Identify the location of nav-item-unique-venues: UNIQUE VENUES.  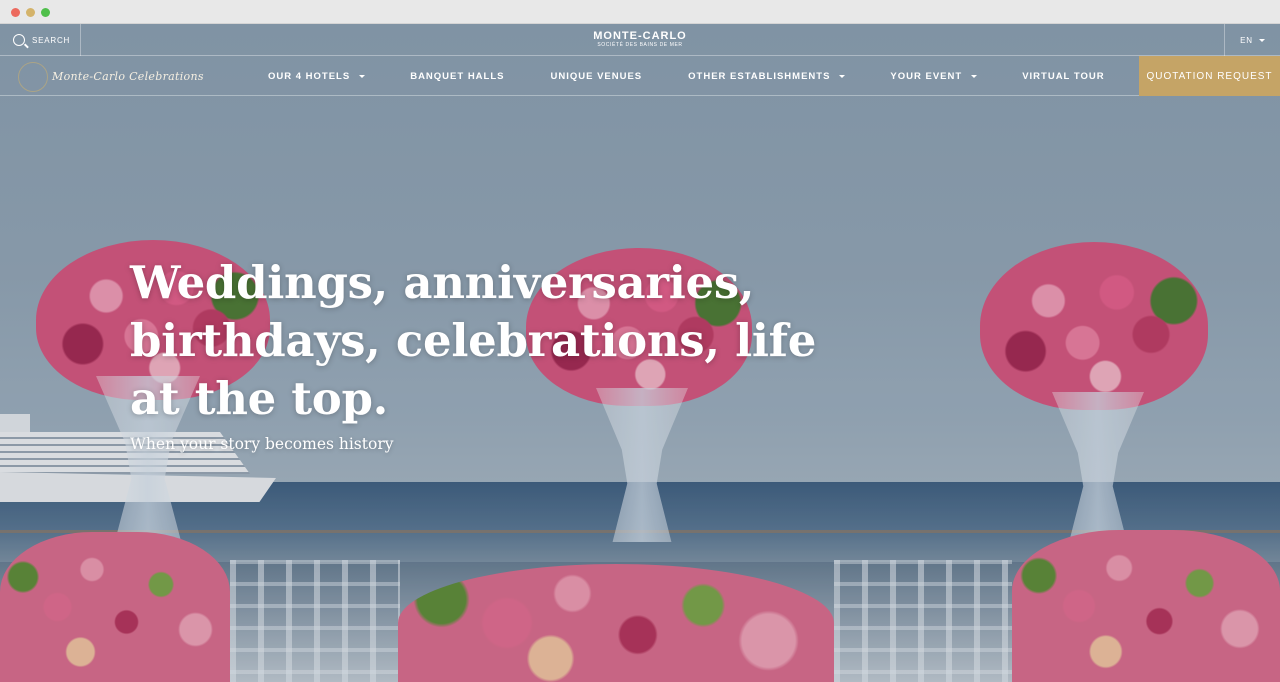
(596, 76).